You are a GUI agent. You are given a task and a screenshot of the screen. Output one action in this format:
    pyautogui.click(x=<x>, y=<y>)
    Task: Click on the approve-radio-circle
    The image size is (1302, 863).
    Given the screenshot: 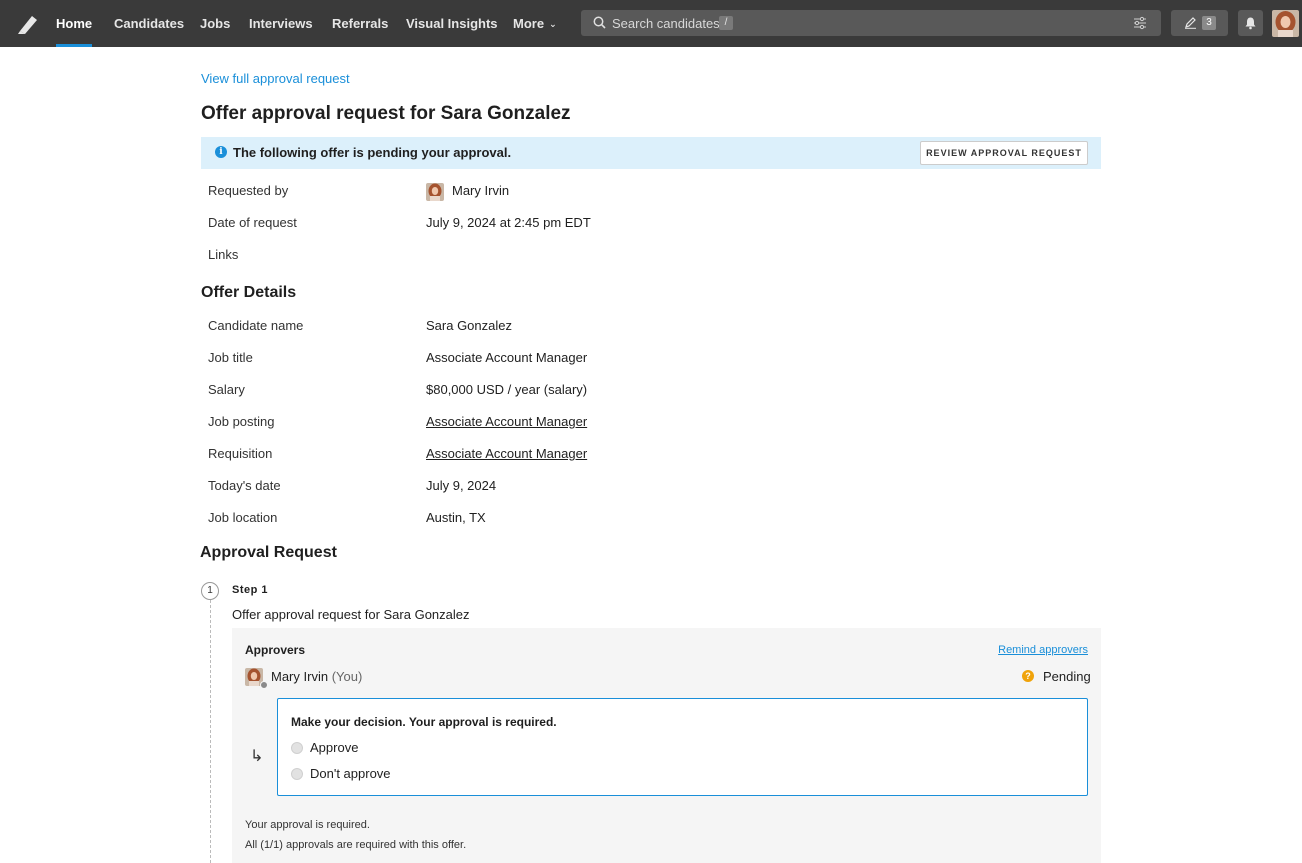 What is the action you would take?
    pyautogui.click(x=297, y=748)
    